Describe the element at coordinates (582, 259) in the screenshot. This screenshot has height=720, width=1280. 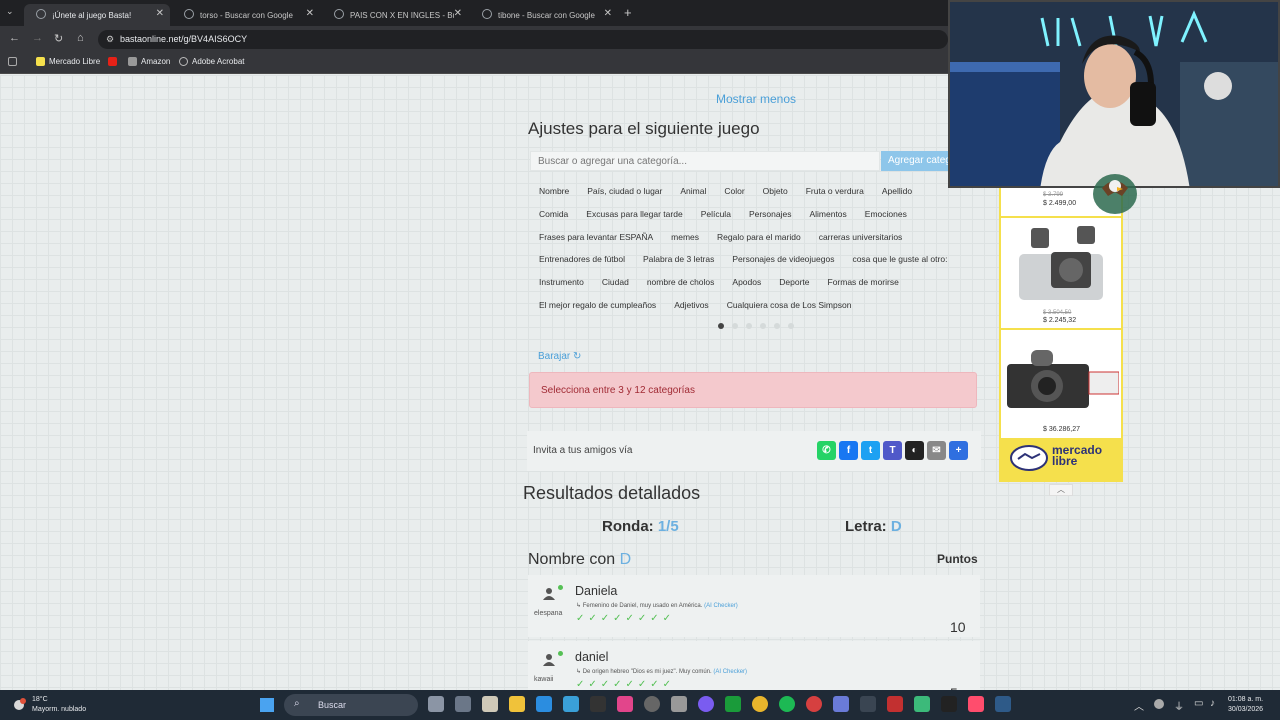
I see `category-chip: Entrenadores de fútbol` at that location.